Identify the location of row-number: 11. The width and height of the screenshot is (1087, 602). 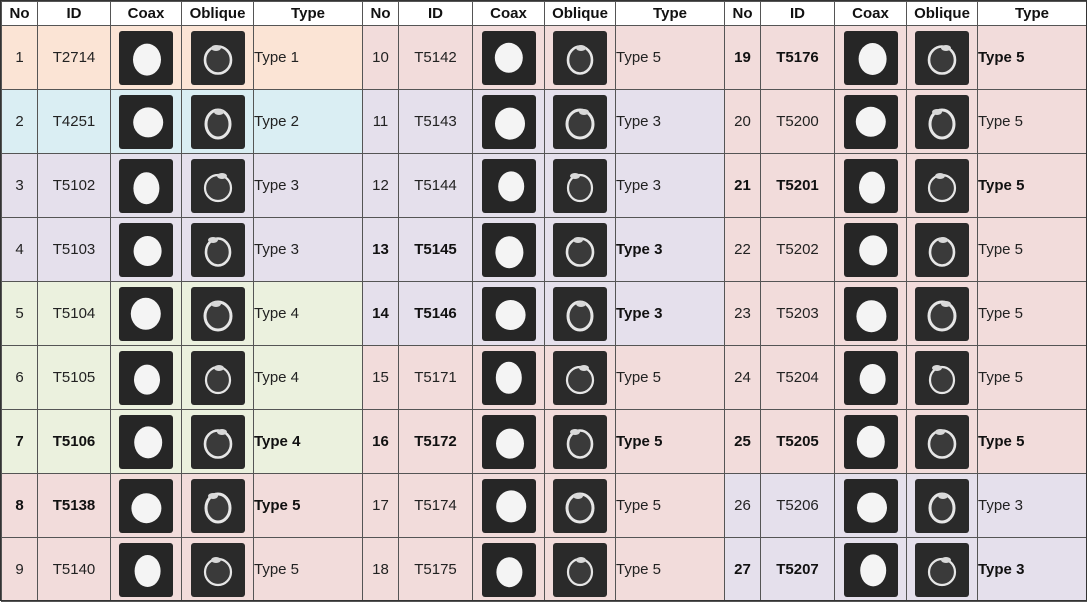
(380, 121).